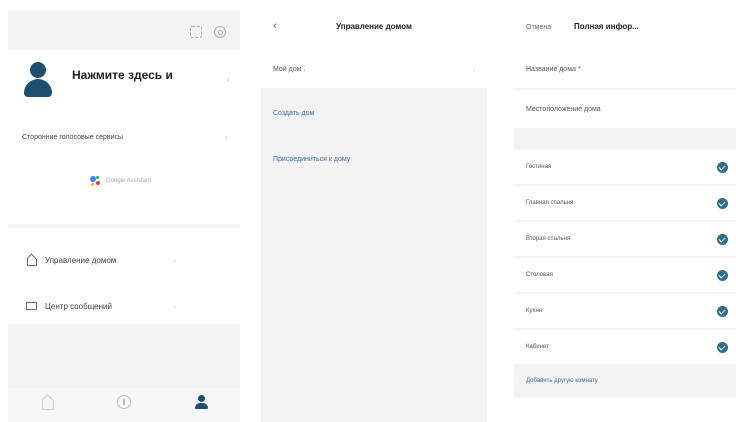 Image resolution: width=736 pixels, height=422 pixels. What do you see at coordinates (196, 32) in the screenshot?
I see `scan-icon` at bounding box center [196, 32].